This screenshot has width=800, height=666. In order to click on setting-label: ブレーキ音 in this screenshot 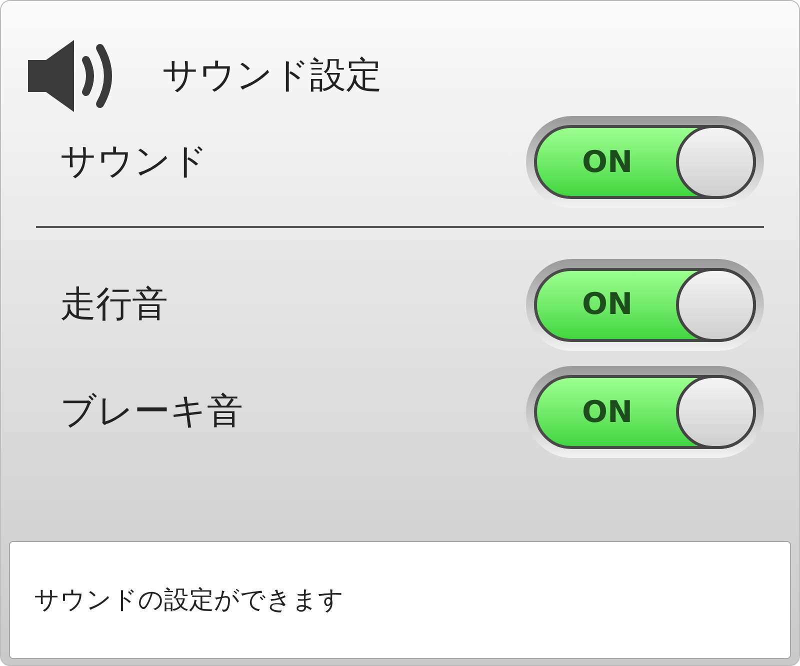, I will do `click(151, 412)`.